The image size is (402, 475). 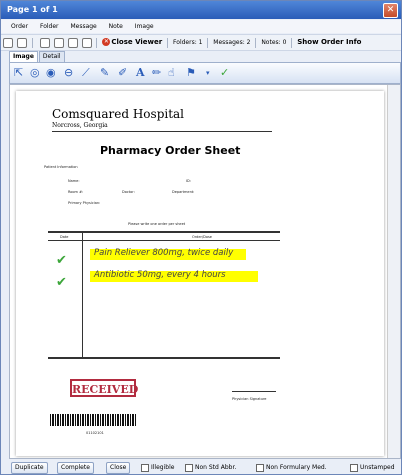 I want to click on received-stamp: RECEIVED, so click(x=104, y=388).